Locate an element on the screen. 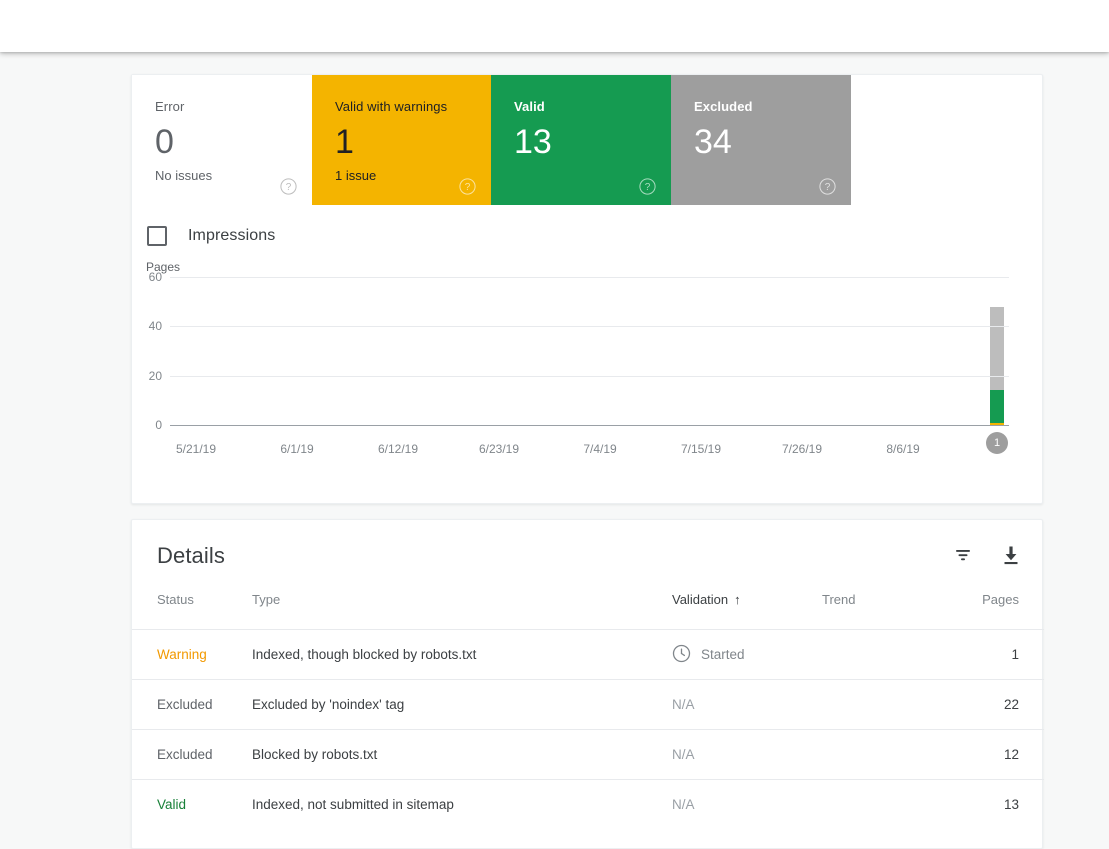  chart-y-tick: 20 is located at coordinates (155, 375).